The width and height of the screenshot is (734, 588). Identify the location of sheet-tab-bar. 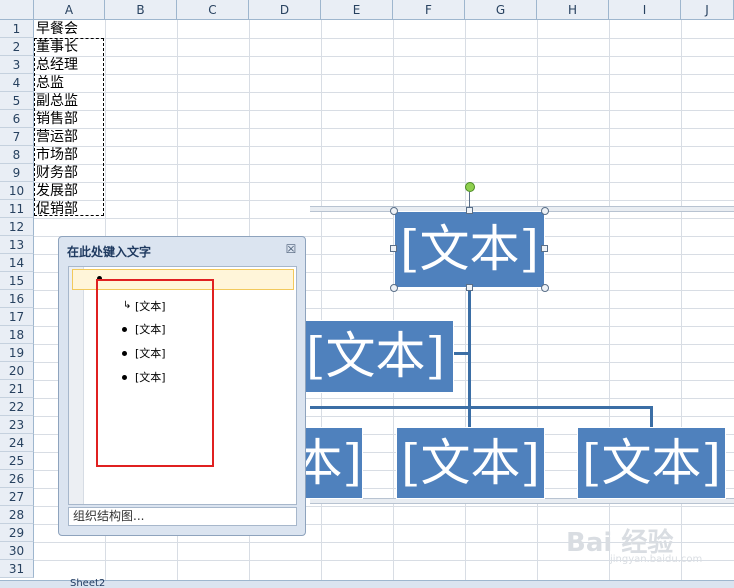
(367, 584).